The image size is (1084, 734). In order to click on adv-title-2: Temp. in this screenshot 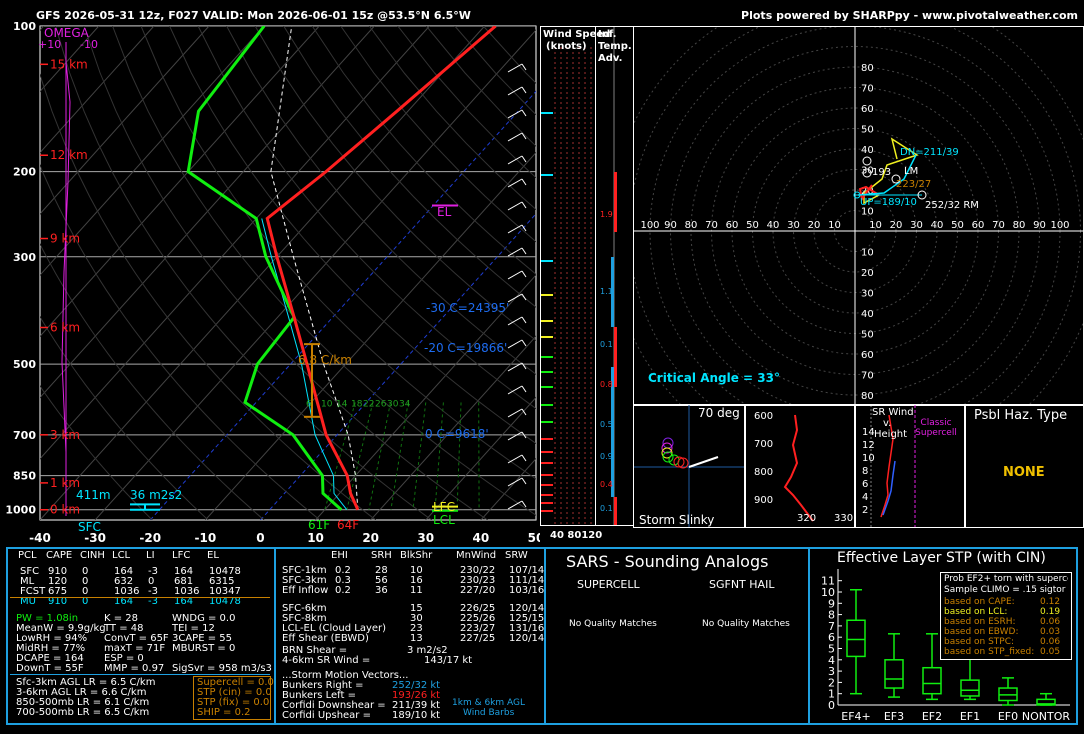, I will do `click(615, 46)`.